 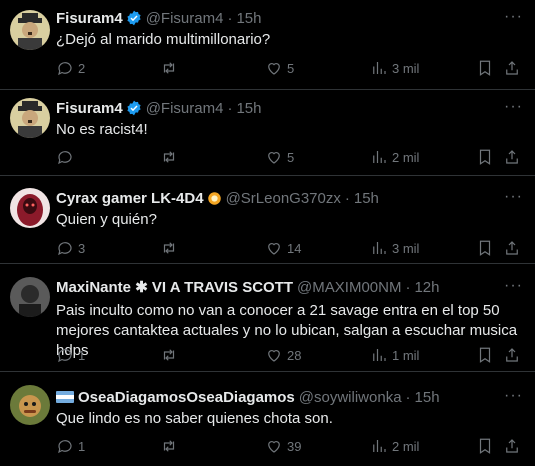 What do you see at coordinates (214, 198) in the screenshot?
I see `badge-icon` at bounding box center [214, 198].